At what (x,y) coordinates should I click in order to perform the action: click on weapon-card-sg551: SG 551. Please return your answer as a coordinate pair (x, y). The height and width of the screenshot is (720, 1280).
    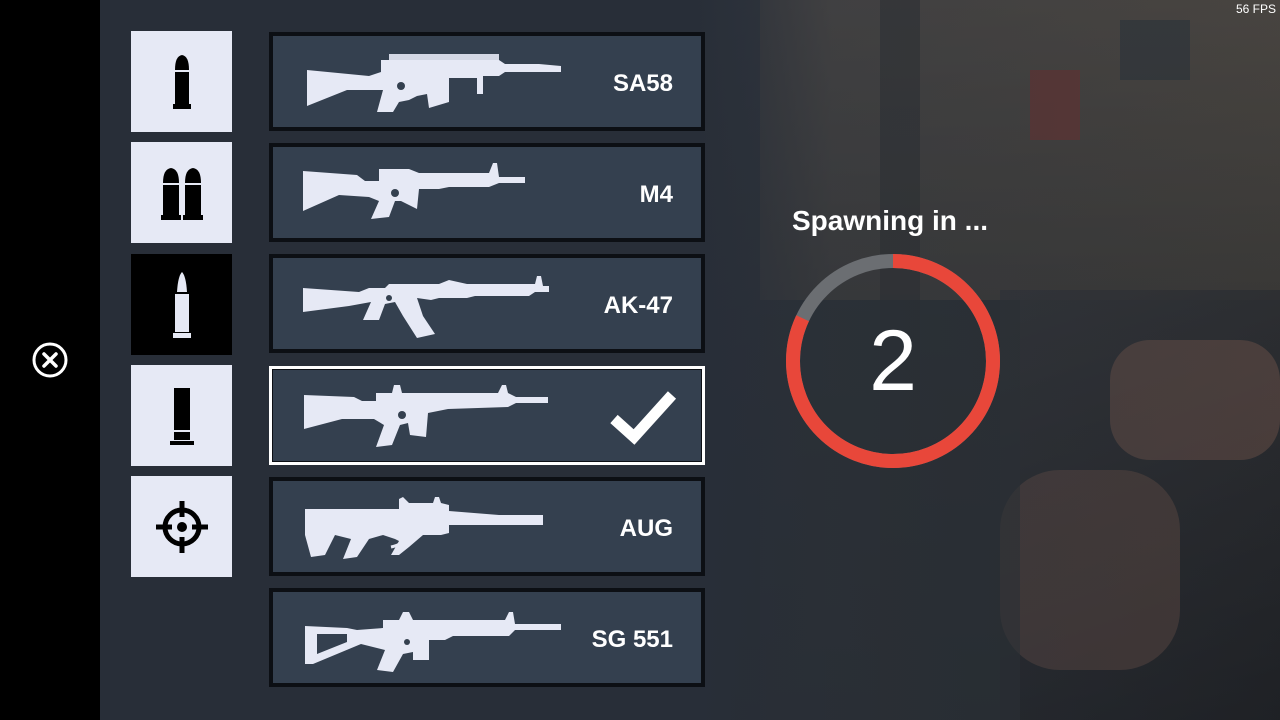
    Looking at the image, I should click on (487, 637).